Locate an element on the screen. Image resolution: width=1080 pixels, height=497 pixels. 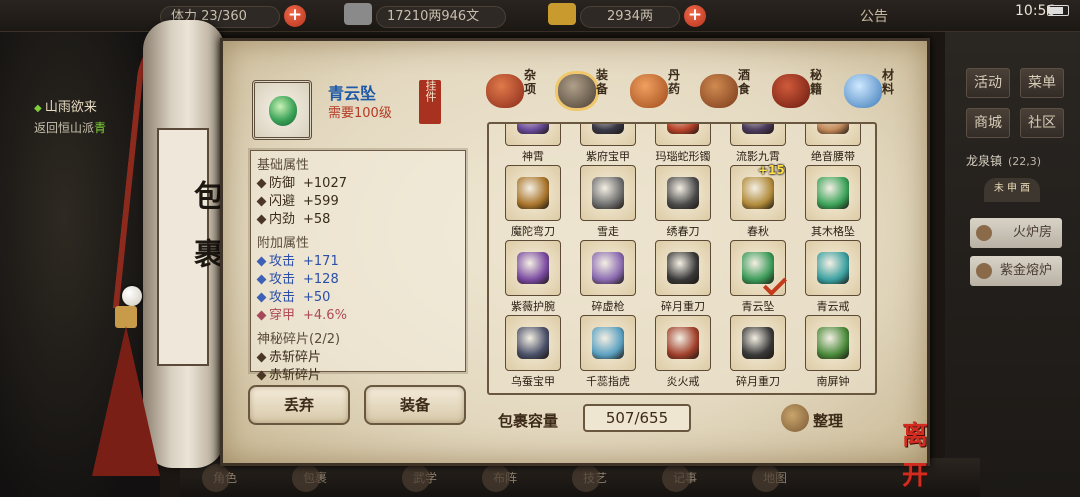
item-name: 炎火戒 is located at coordinates (683, 381).